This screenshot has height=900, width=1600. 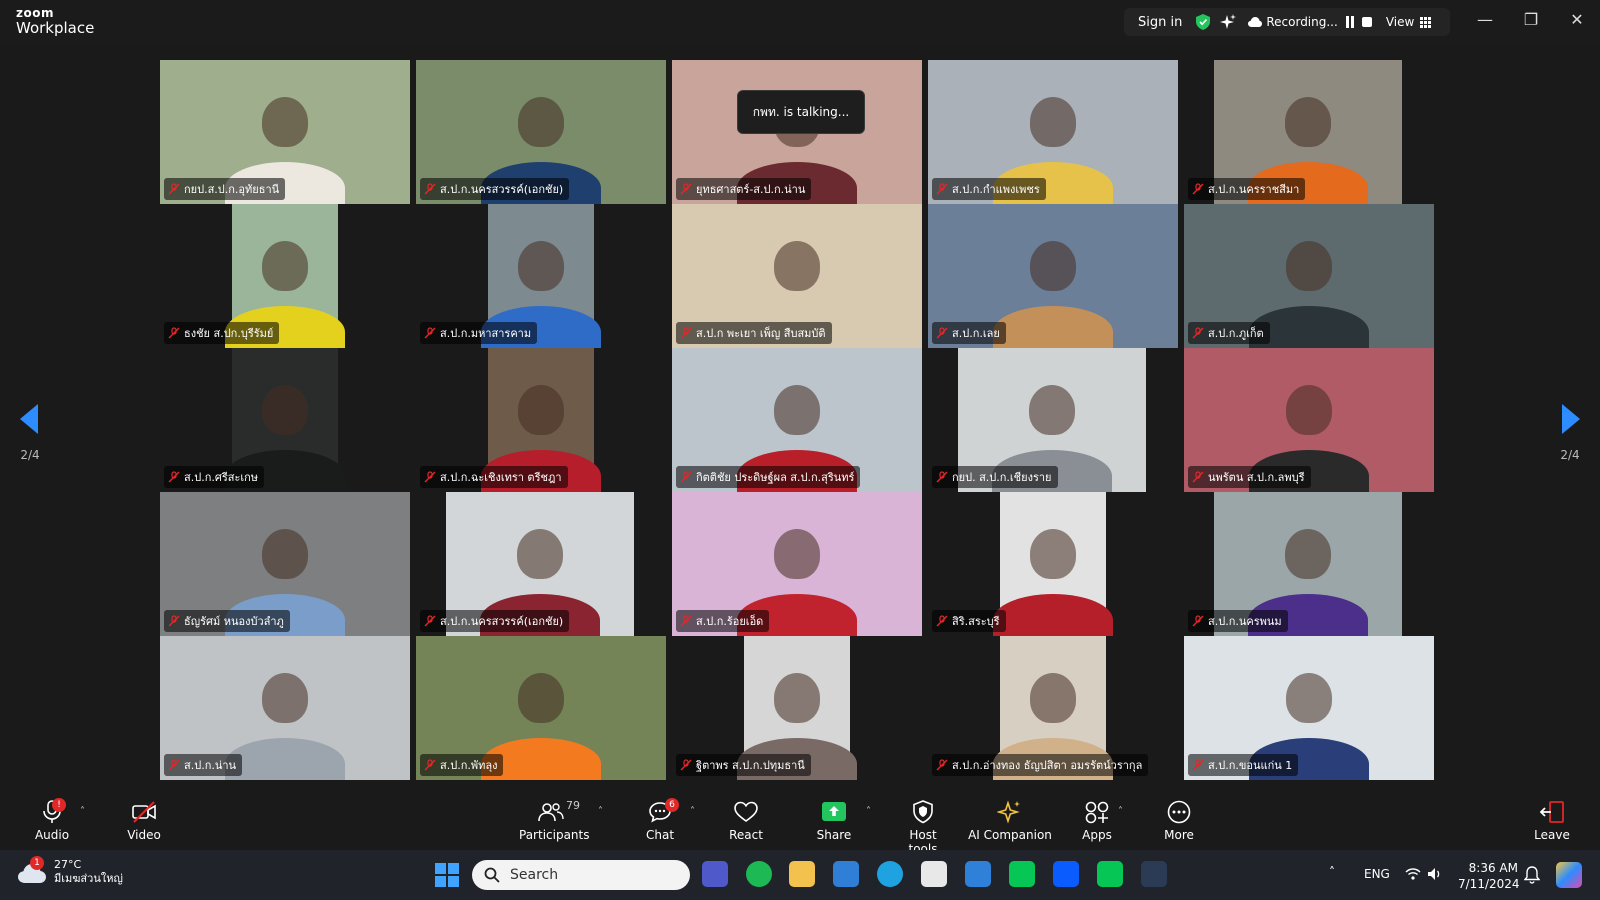 What do you see at coordinates (30, 449) in the screenshot?
I see `previous-page-button: 2/4` at bounding box center [30, 449].